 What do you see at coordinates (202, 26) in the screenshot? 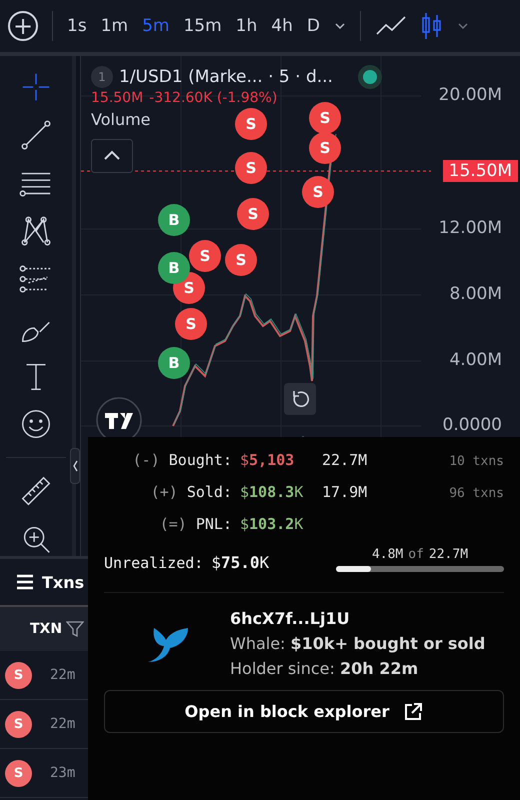
I see `interval-tab: 15m` at bounding box center [202, 26].